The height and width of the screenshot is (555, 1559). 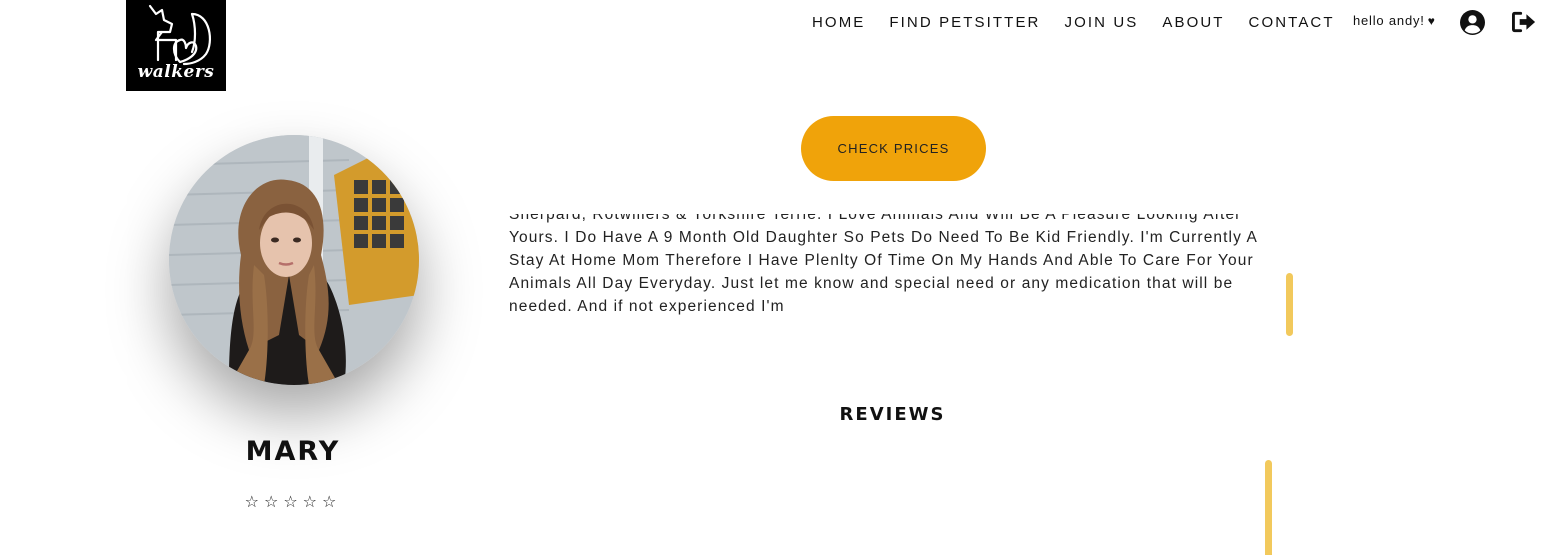 What do you see at coordinates (838, 22) in the screenshot?
I see `nav-home: HOME` at bounding box center [838, 22].